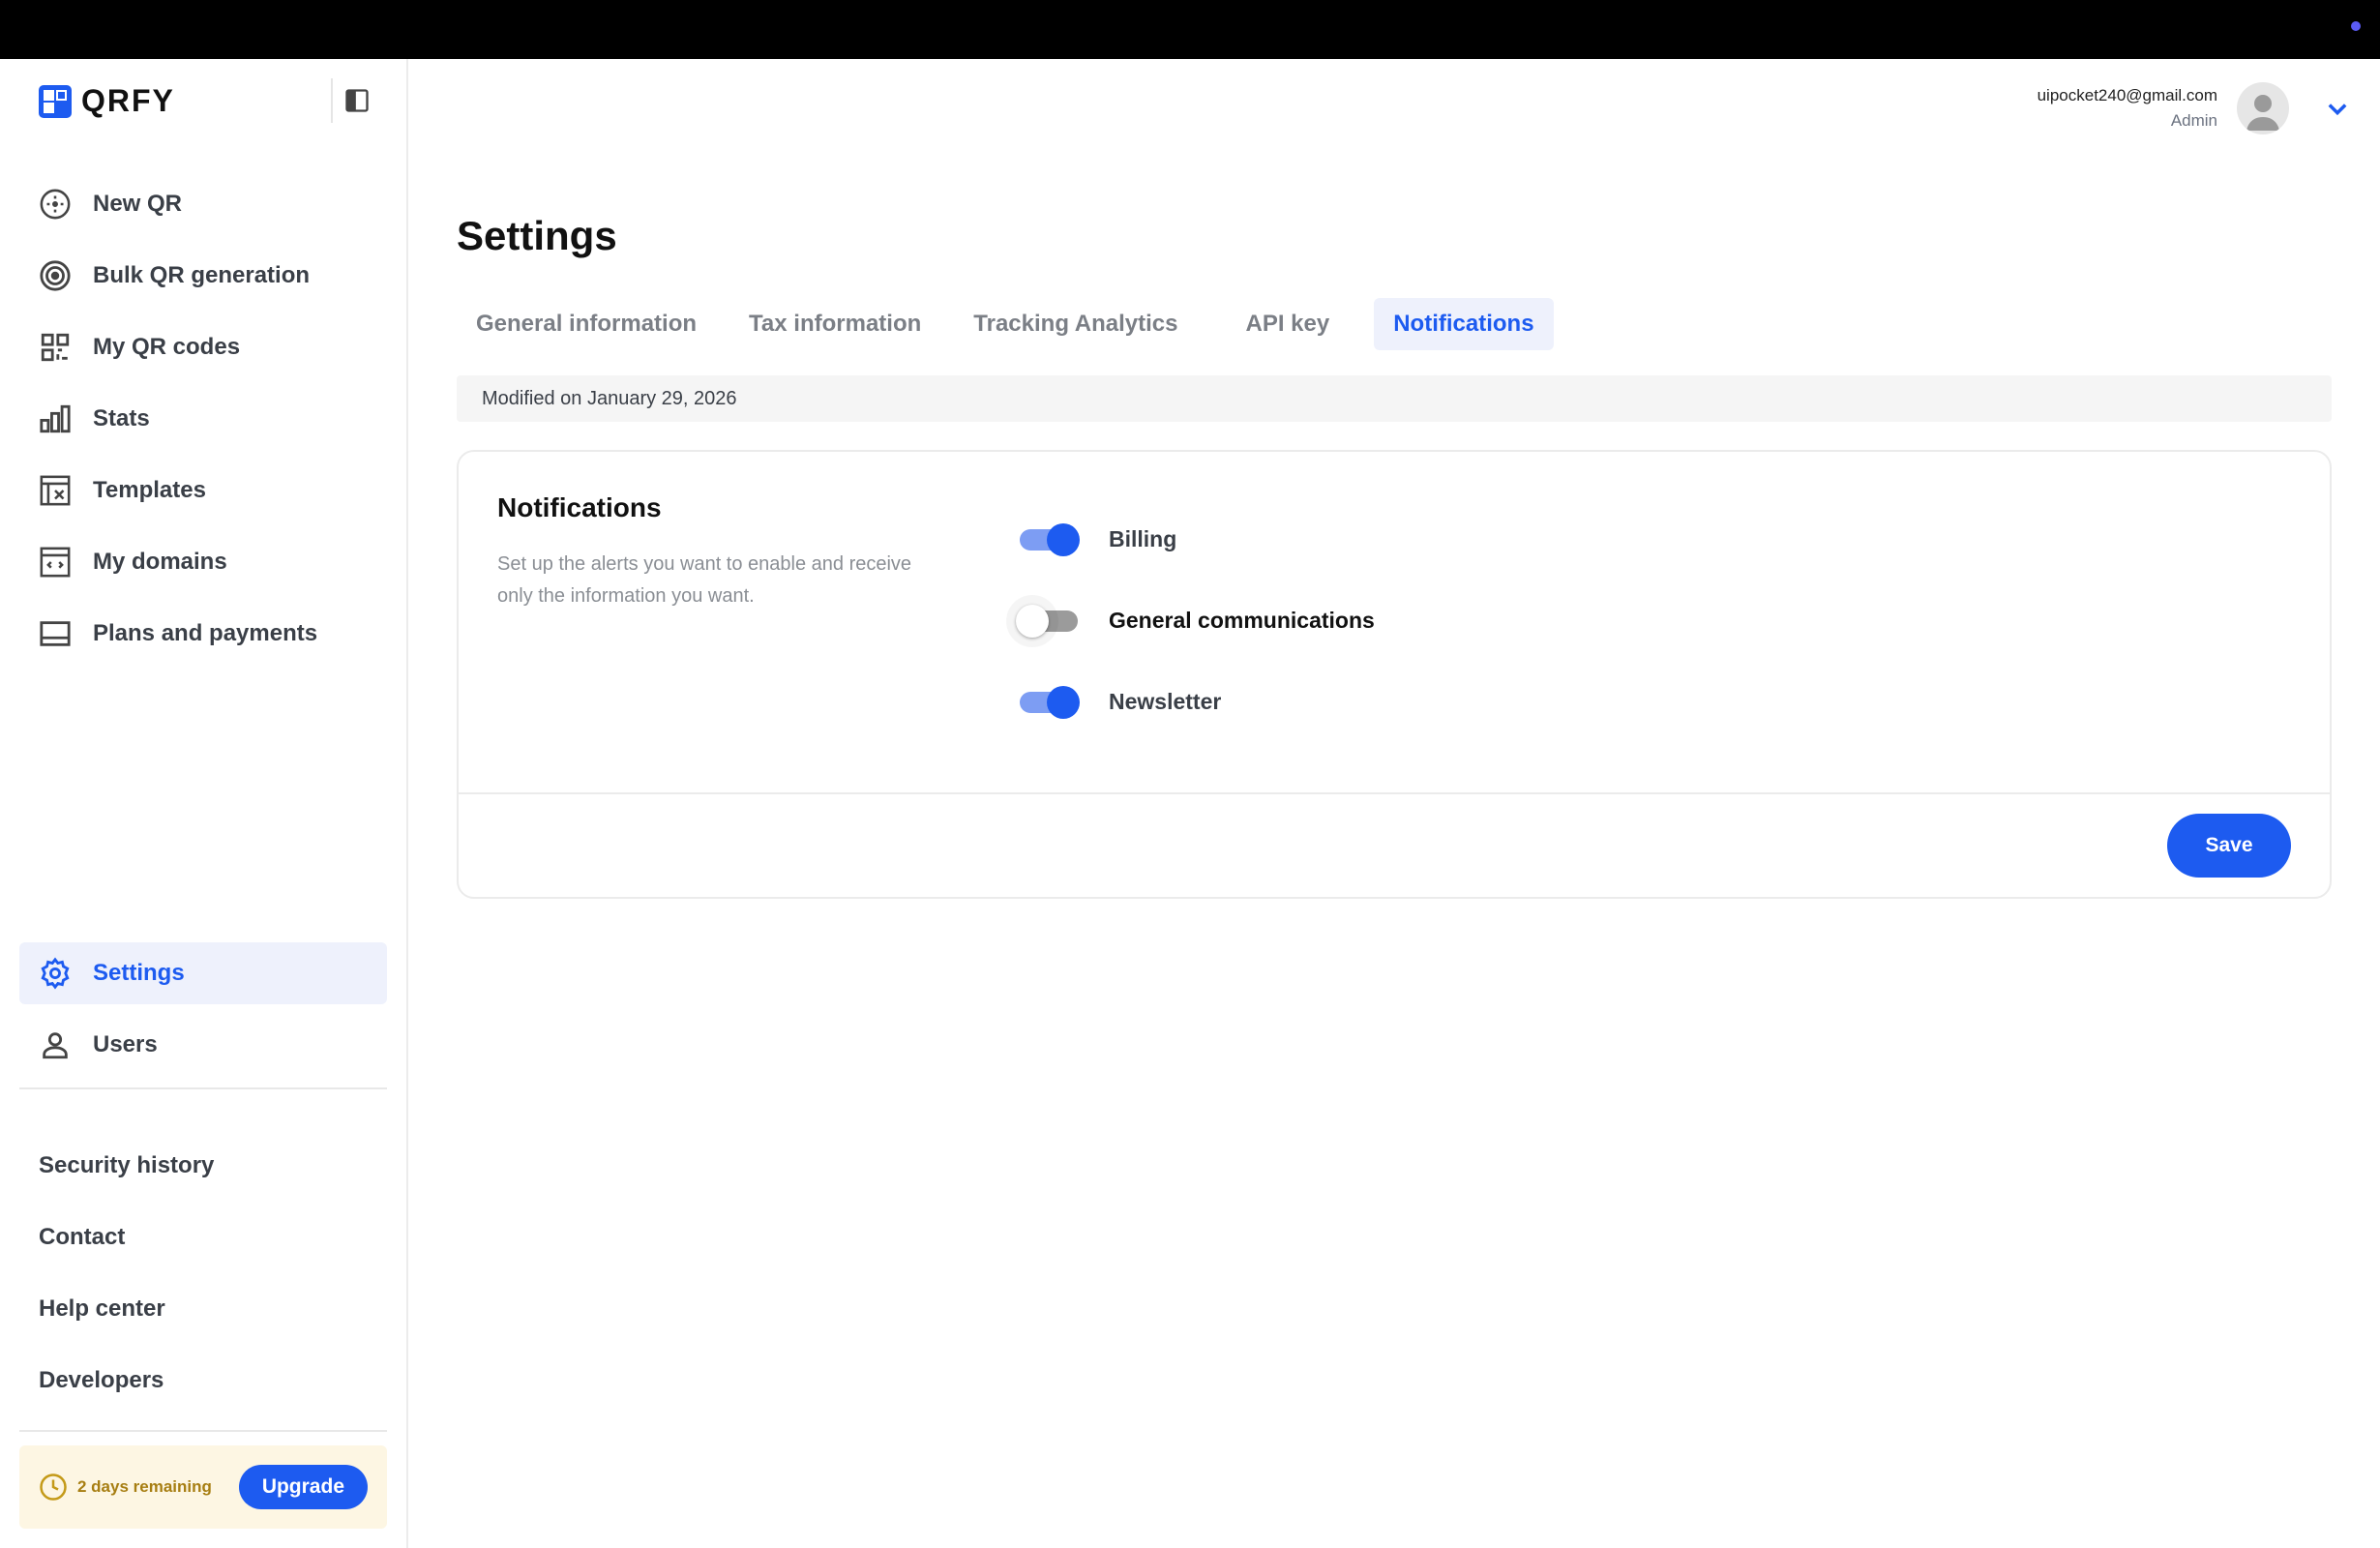 This screenshot has width=2380, height=1548. I want to click on sidebar-item-plans-and-payments: Plans and payments, so click(203, 634).